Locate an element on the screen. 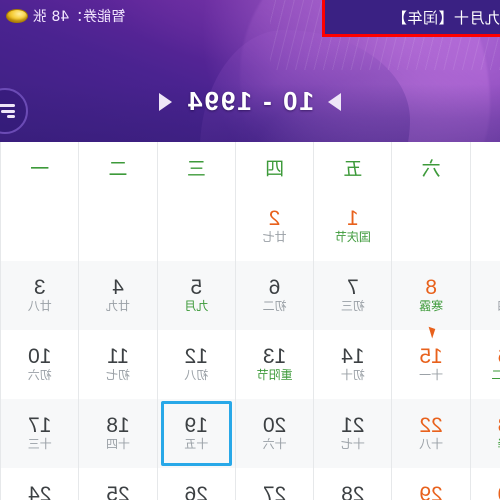  lunar-label: 初三 is located at coordinates (352, 306).